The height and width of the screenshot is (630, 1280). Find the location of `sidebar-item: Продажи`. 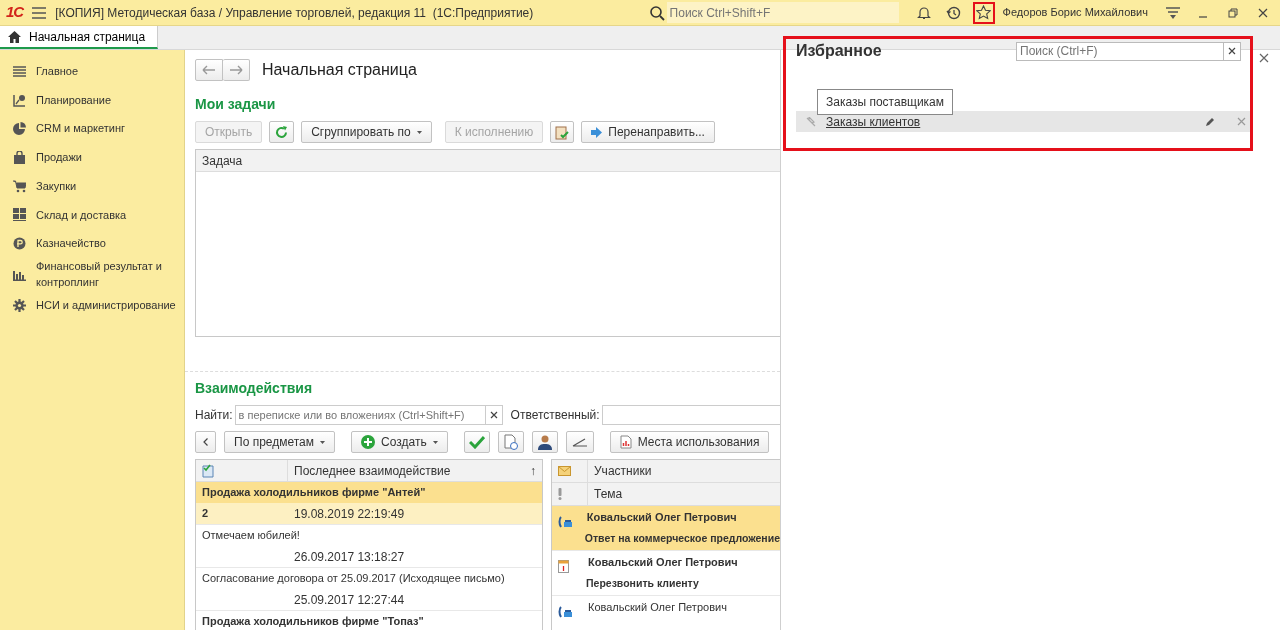

sidebar-item: Продажи is located at coordinates (92, 157).